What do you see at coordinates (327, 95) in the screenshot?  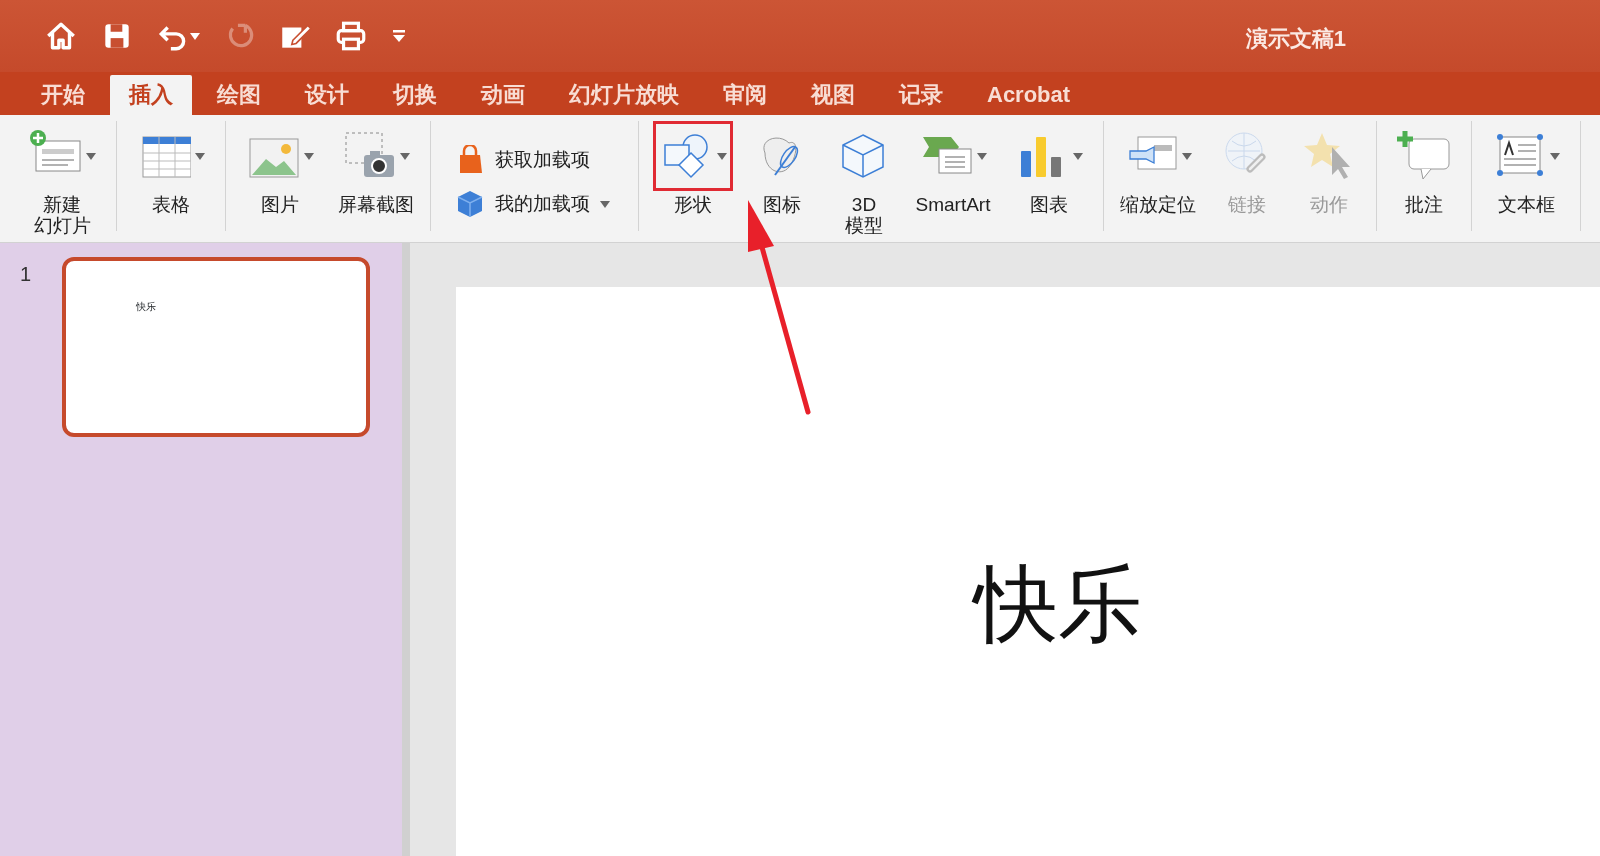 I see `ribbon-tab: 设计` at bounding box center [327, 95].